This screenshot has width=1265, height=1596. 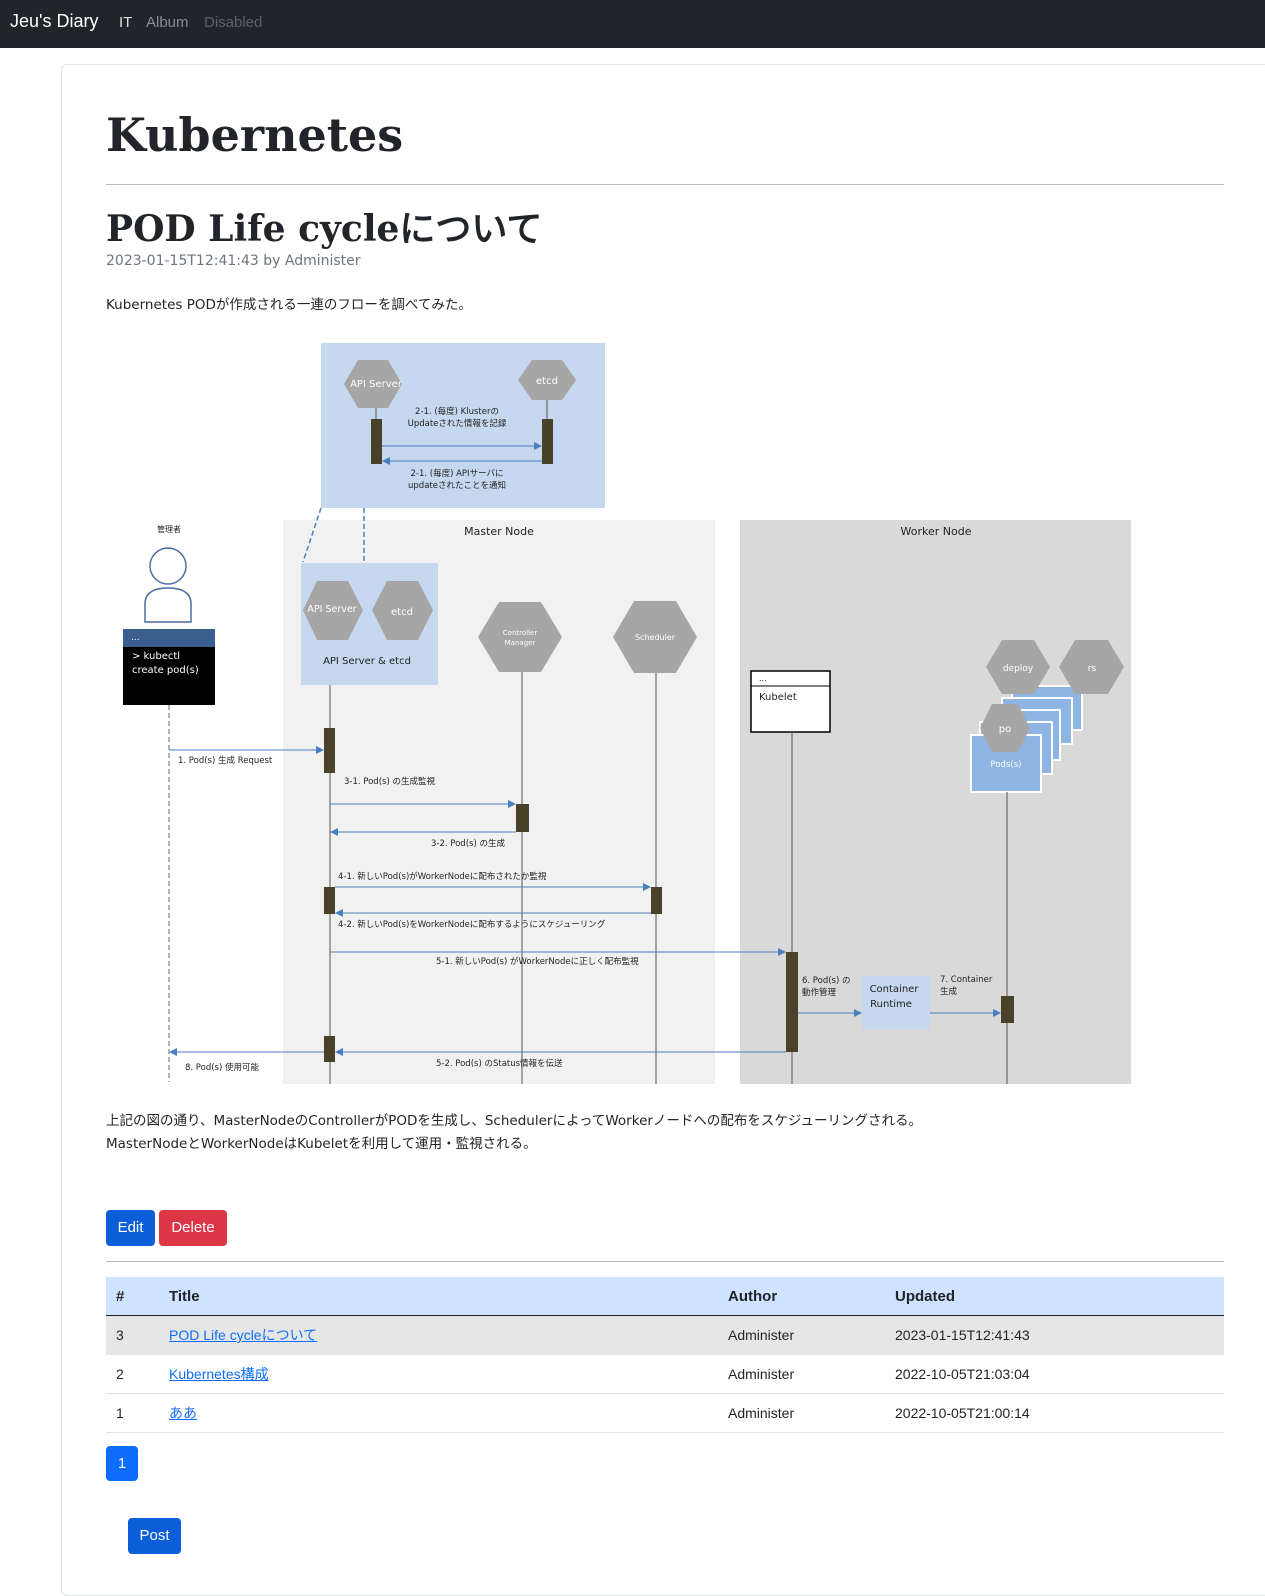 What do you see at coordinates (895, 989) in the screenshot?
I see `runtime-label-a: Container` at bounding box center [895, 989].